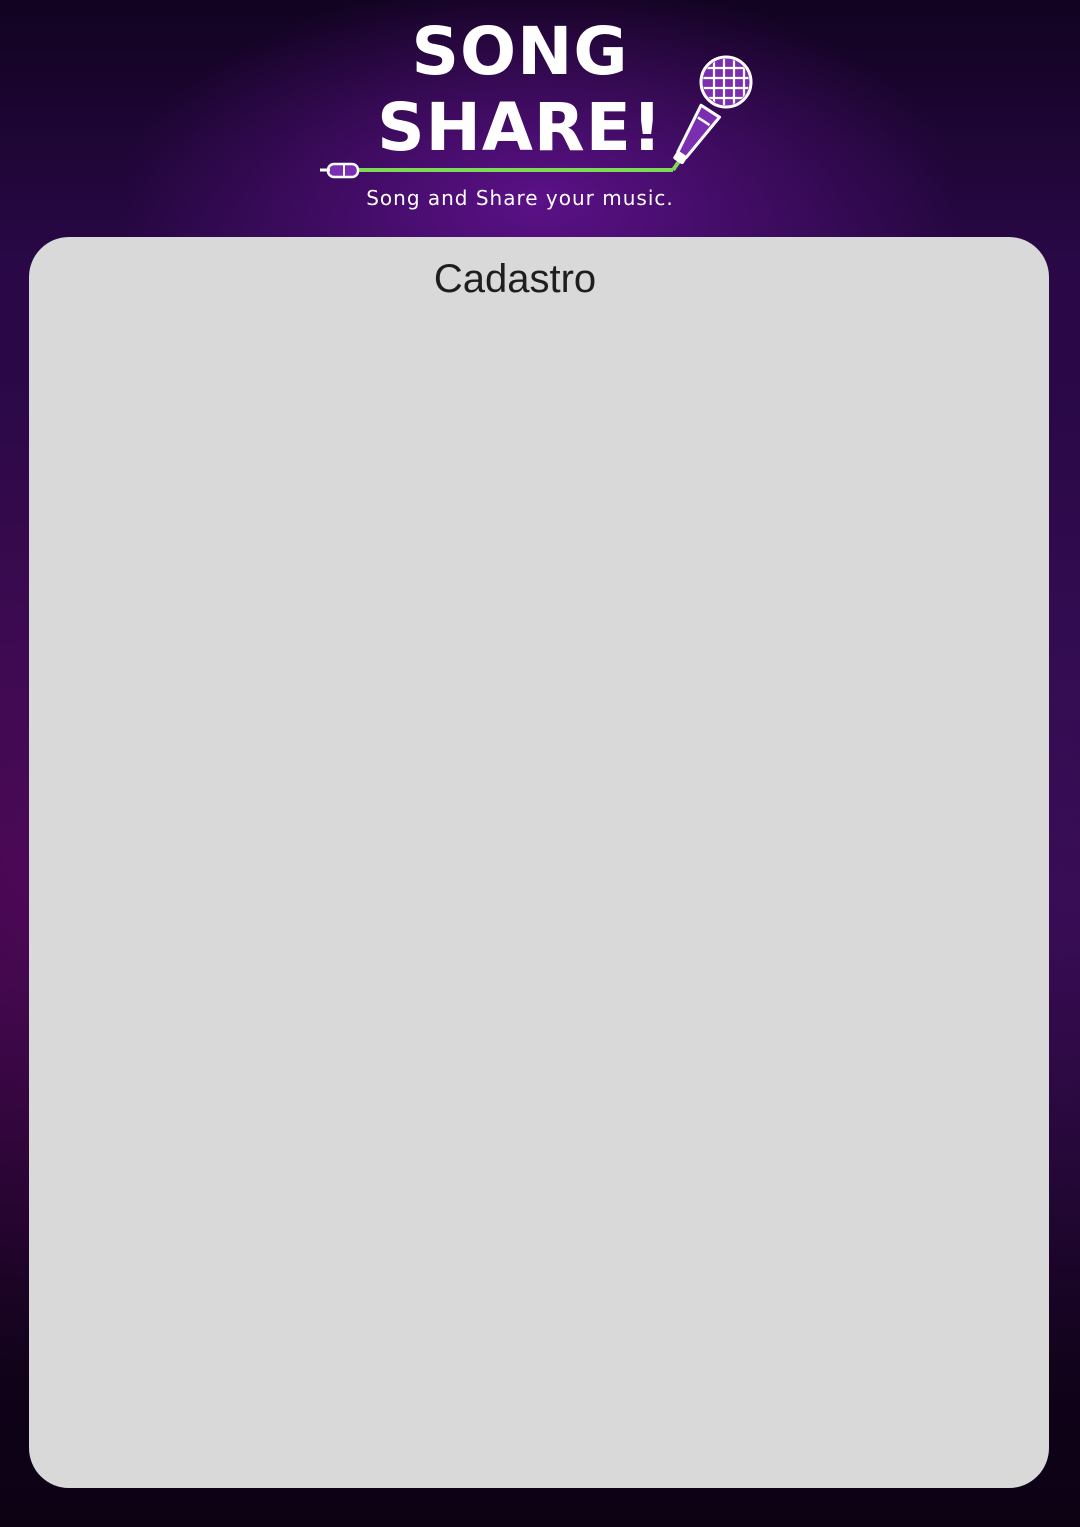 This screenshot has height=1527, width=1080. I want to click on page-title: Cadastro, so click(515, 279).